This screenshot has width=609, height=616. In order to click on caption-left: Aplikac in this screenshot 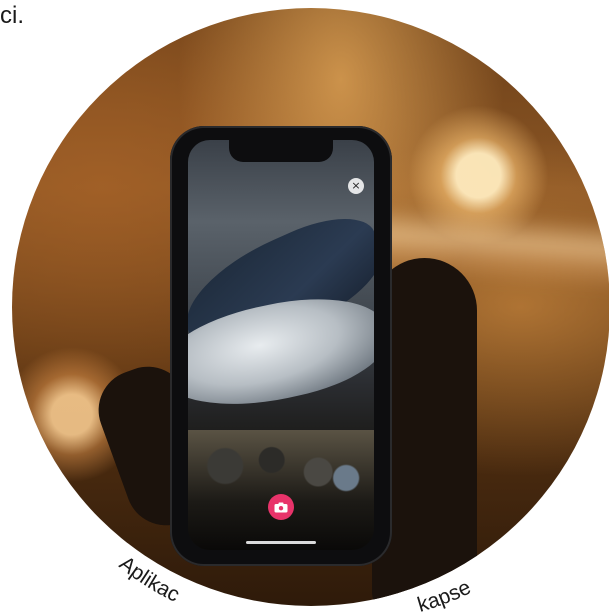, I will do `click(149, 579)`.